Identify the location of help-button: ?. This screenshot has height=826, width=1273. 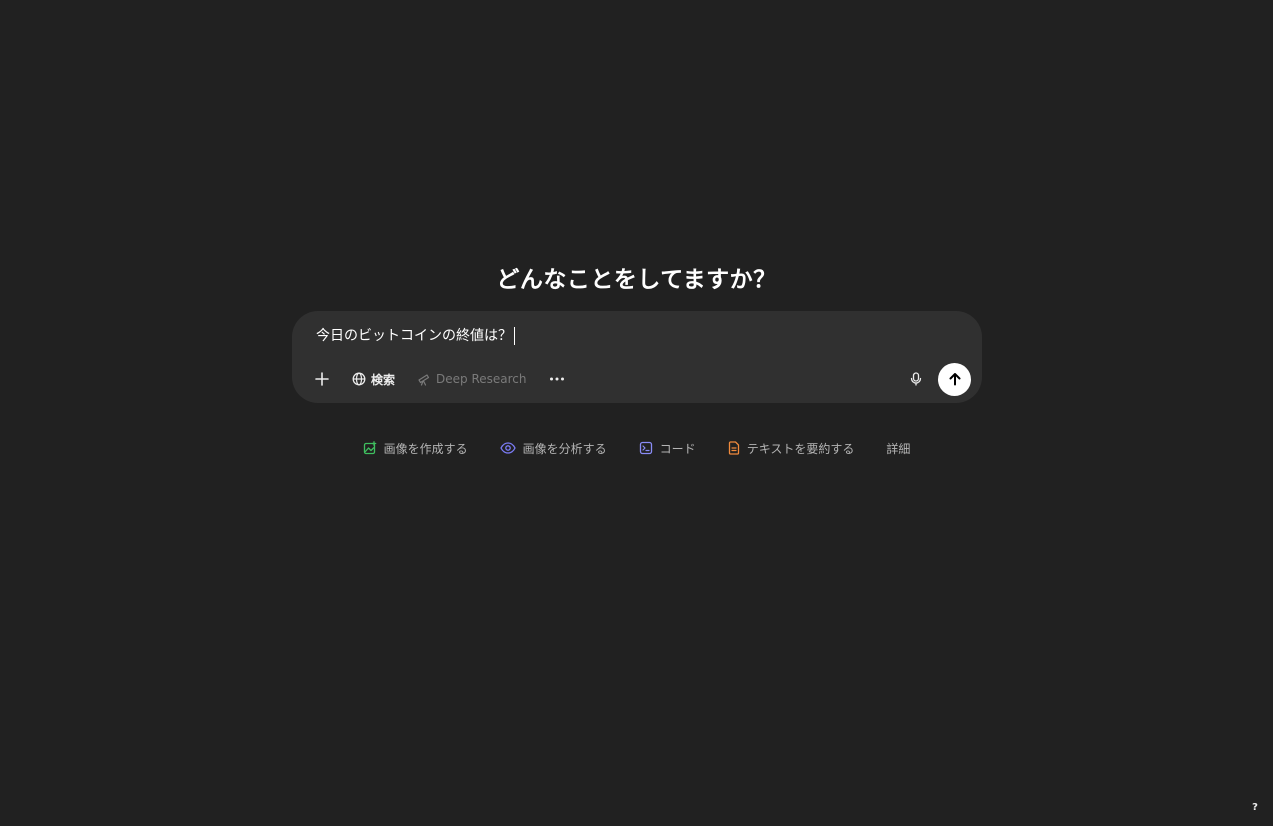
(1255, 809).